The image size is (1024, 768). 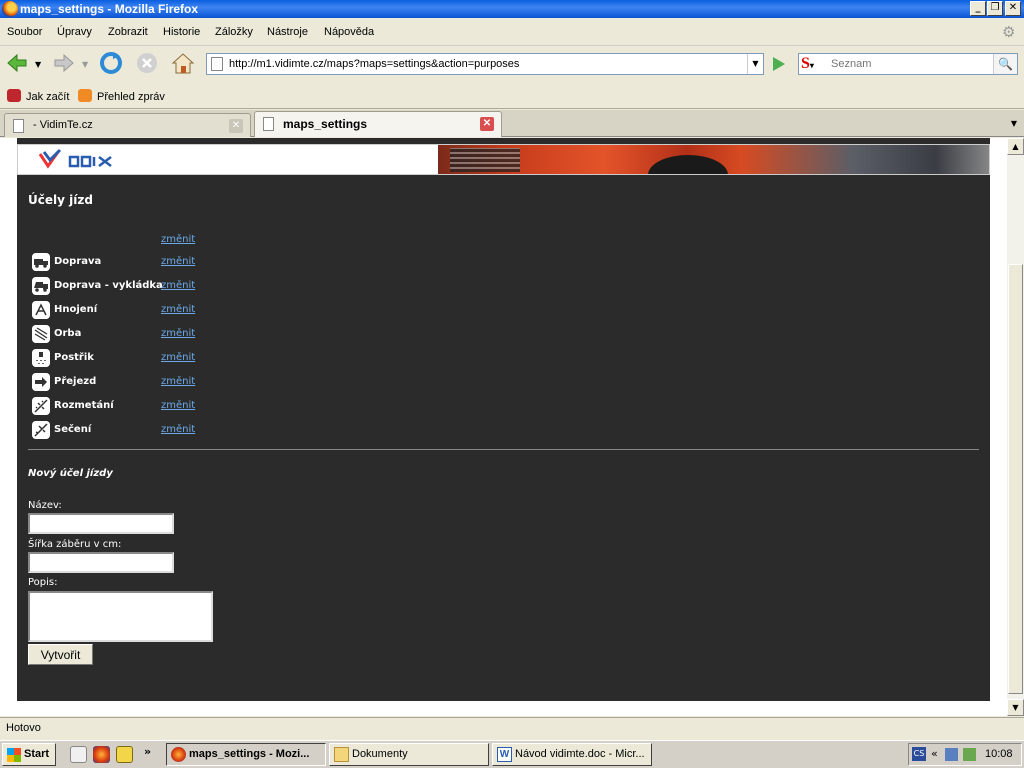 I want to click on bookmark-prehled-zprav: Přehled zpráv, so click(x=121, y=96).